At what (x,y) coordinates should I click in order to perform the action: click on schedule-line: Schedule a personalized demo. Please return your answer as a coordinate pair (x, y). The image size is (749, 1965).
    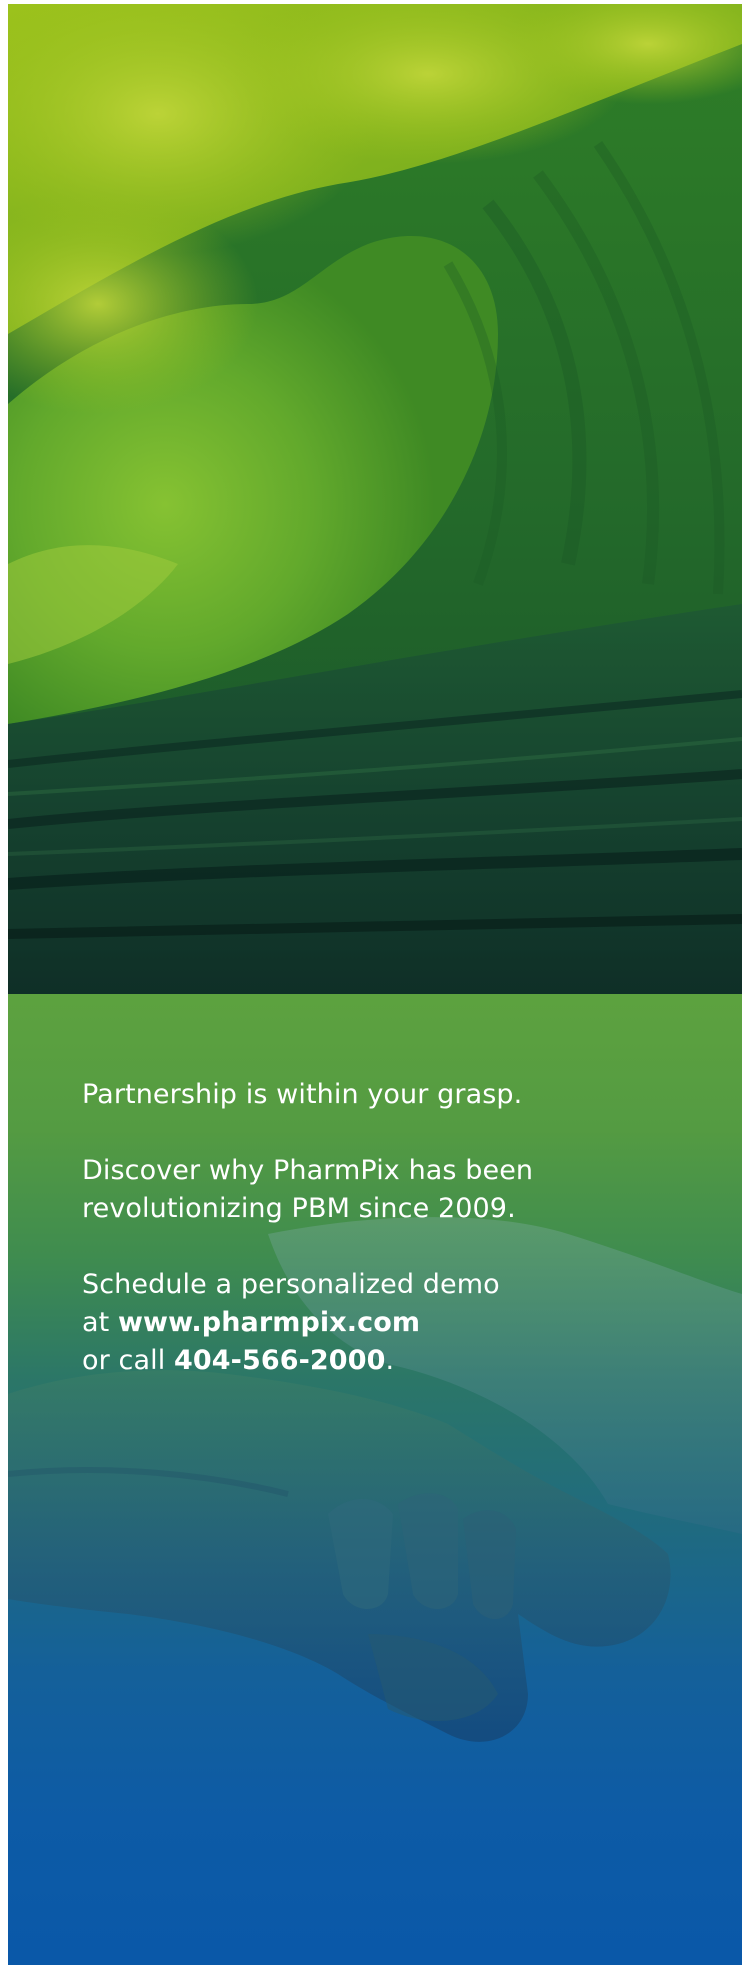
    Looking at the image, I should click on (291, 1284).